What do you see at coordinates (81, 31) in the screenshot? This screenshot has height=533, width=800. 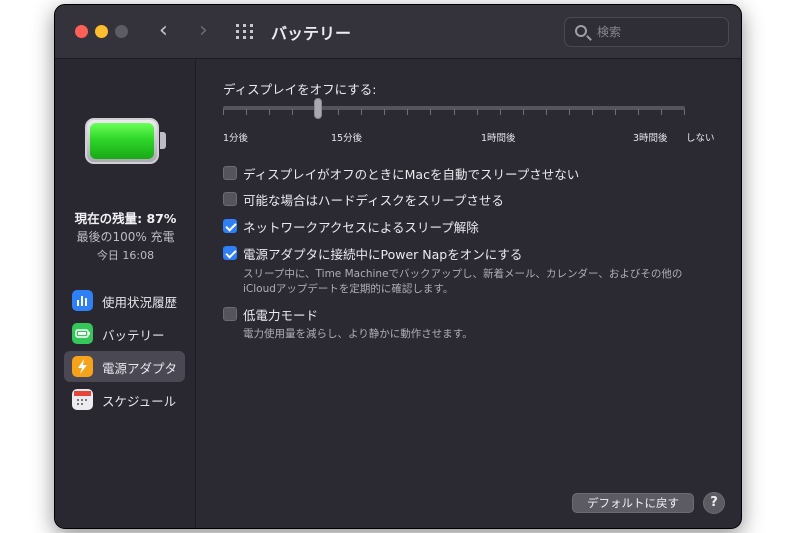 I see `close-button` at bounding box center [81, 31].